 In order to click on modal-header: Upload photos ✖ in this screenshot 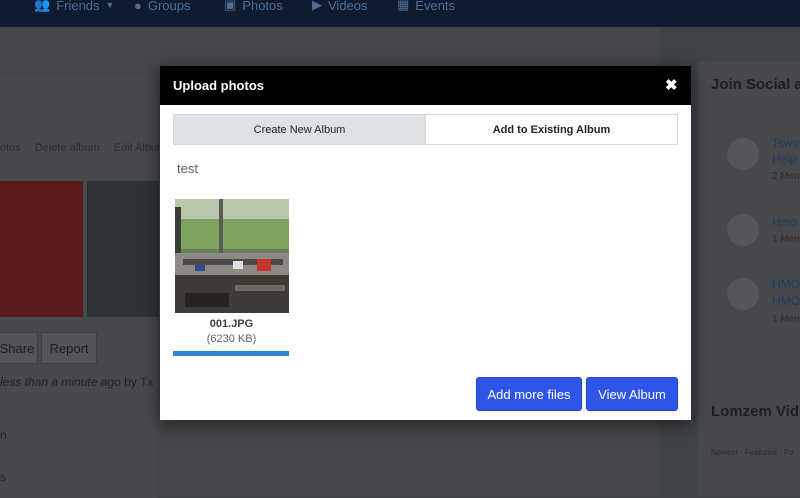, I will do `click(425, 85)`.